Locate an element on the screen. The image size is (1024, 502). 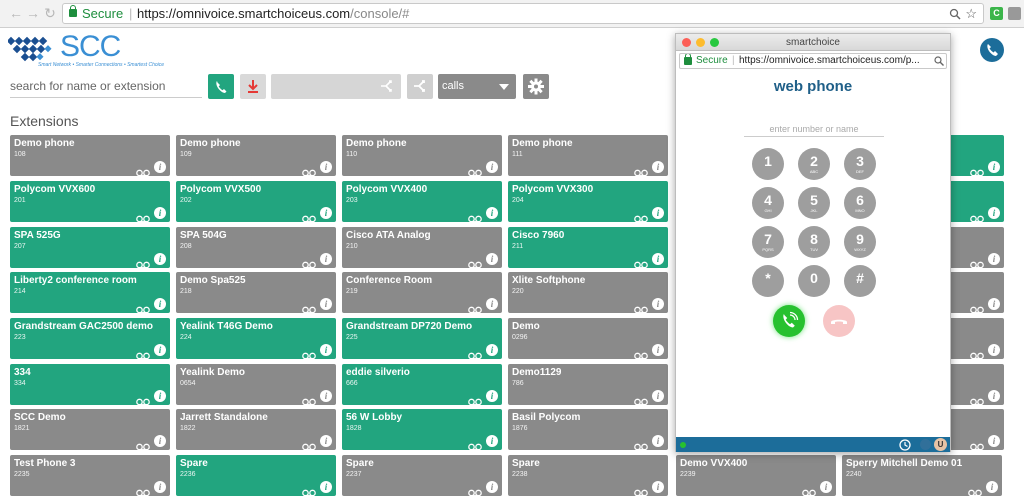
extension-c-icon: C is located at coordinates (996, 13).